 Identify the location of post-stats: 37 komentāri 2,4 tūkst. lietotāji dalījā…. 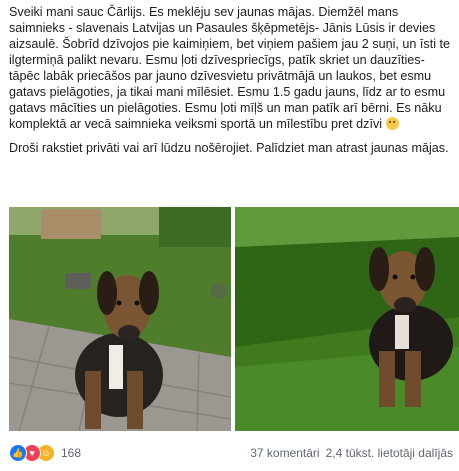
(351, 453).